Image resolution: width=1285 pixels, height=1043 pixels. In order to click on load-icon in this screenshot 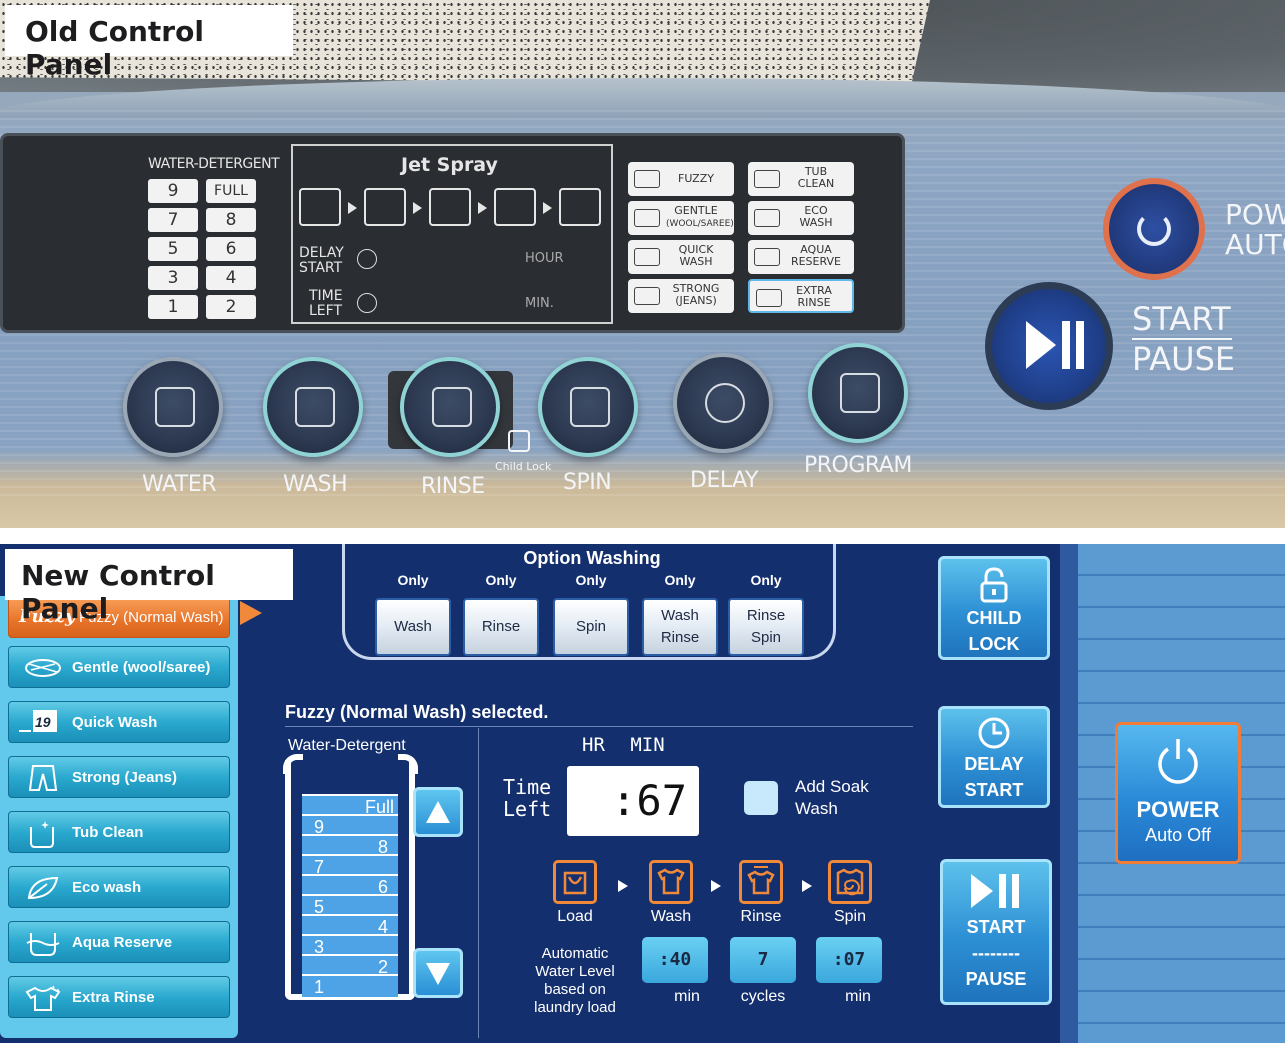, I will do `click(575, 882)`.